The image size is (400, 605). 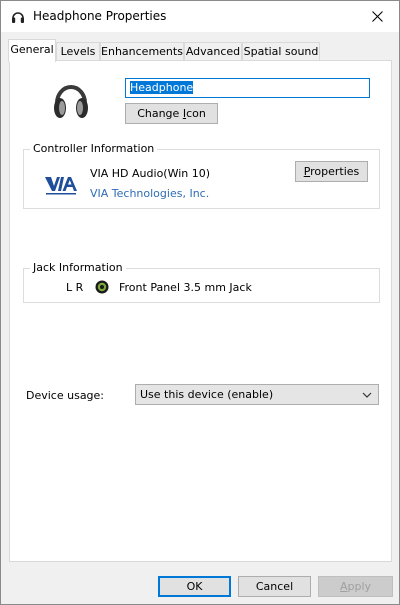 What do you see at coordinates (200, 16) in the screenshot?
I see `title-bar: Headphone Properties` at bounding box center [200, 16].